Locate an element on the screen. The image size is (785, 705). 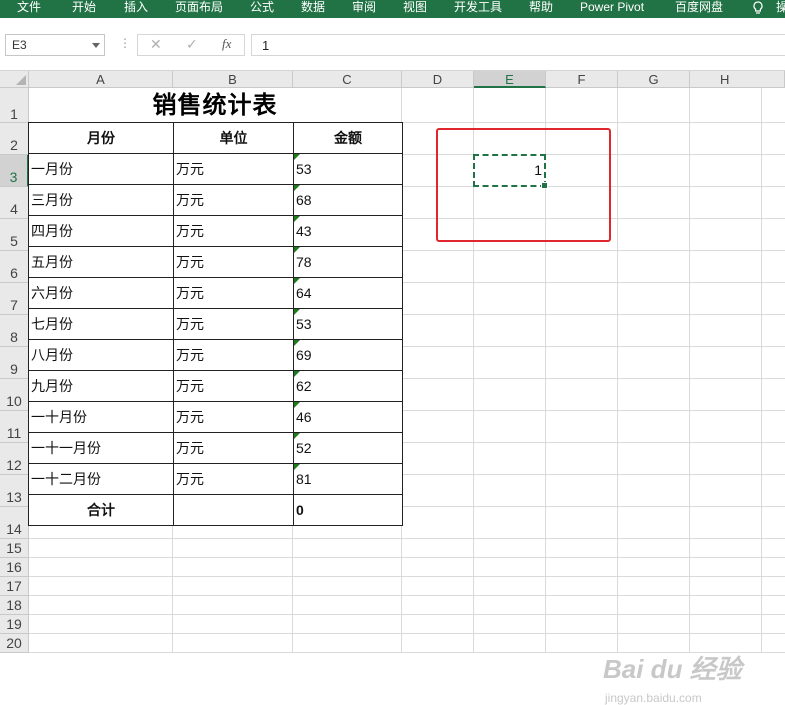
amount-cell: 52 is located at coordinates (348, 448).